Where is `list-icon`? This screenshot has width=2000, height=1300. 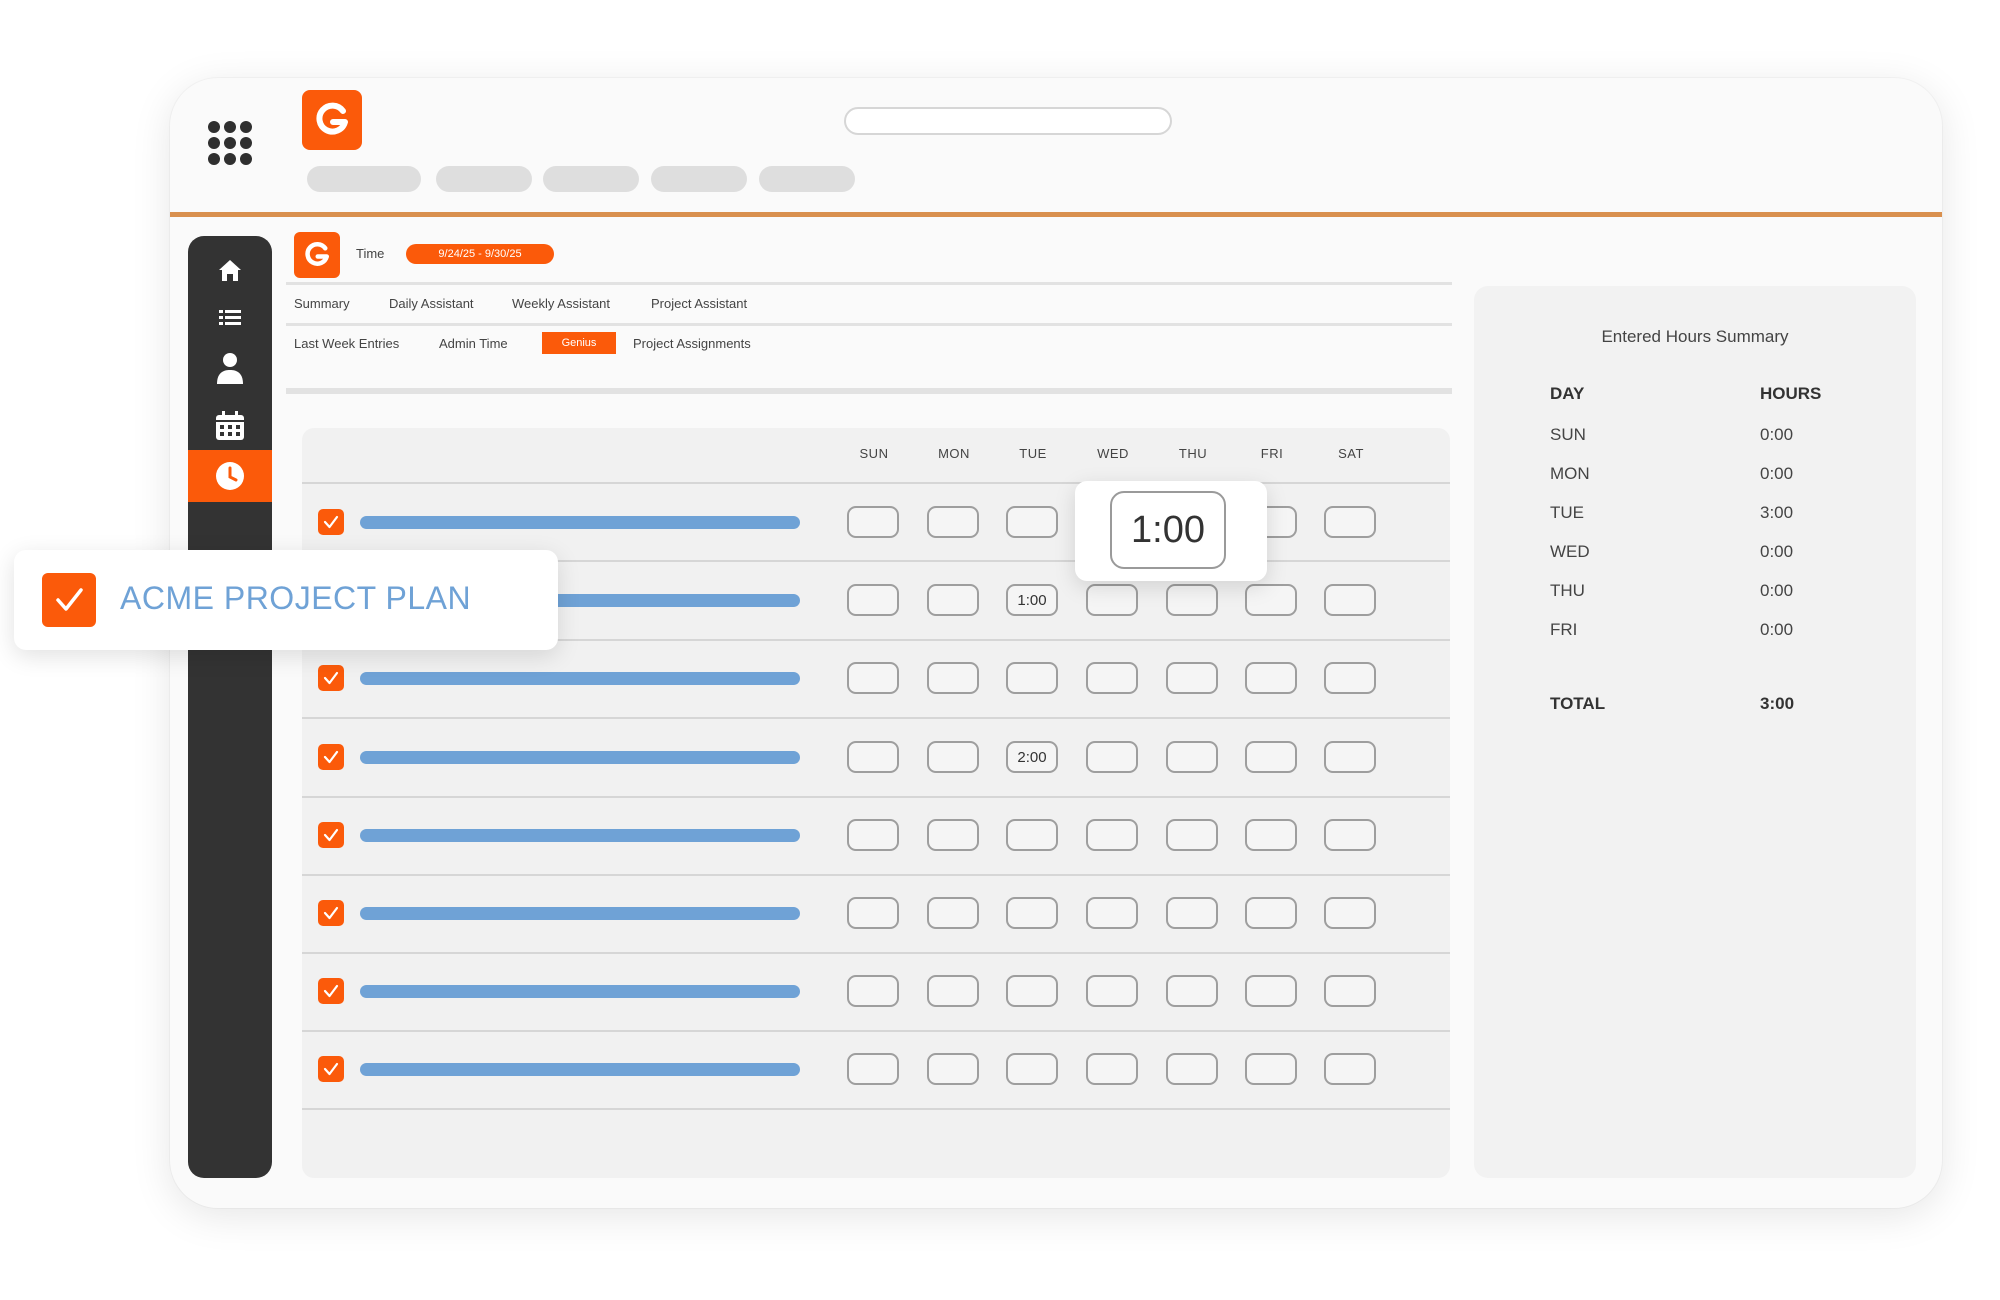 list-icon is located at coordinates (230, 318).